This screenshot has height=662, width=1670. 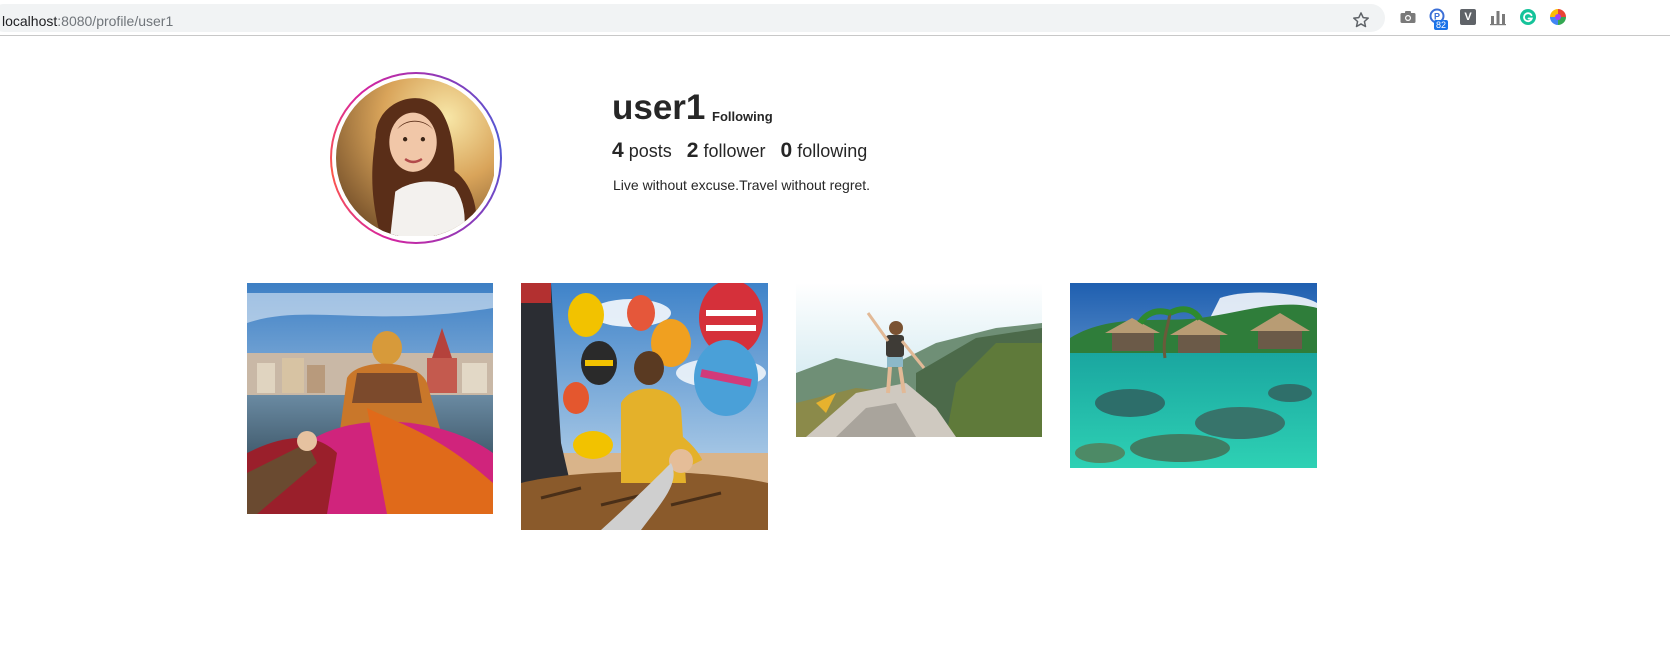 I want to click on avatar, so click(x=416, y=158).